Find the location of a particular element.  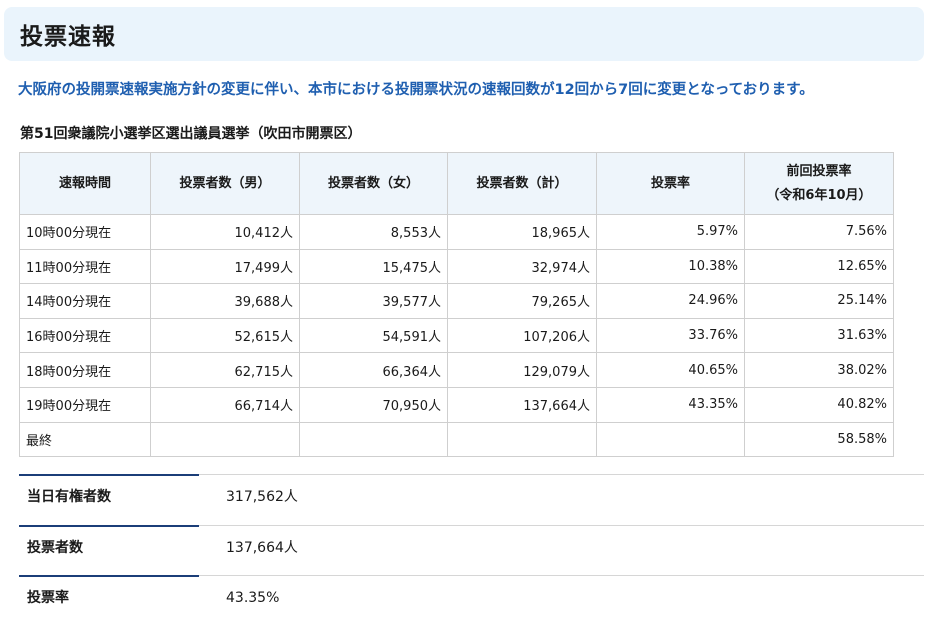

cell-total: 129,079人 is located at coordinates (522, 370).